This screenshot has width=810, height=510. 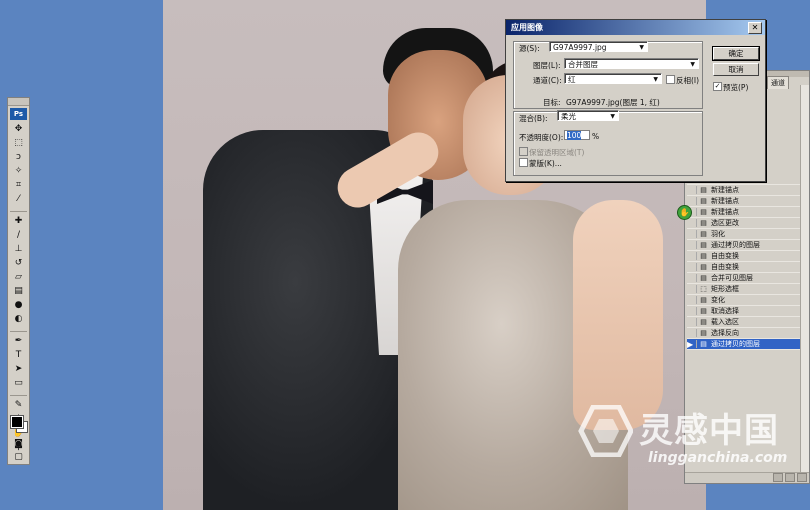 I want to click on chevron-down-icon: ▼, so click(x=612, y=116).